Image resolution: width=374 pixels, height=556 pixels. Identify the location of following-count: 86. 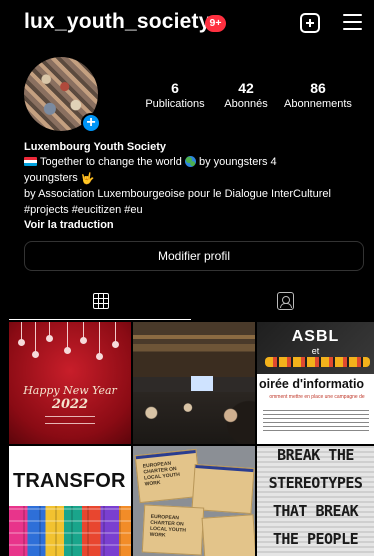
(318, 88).